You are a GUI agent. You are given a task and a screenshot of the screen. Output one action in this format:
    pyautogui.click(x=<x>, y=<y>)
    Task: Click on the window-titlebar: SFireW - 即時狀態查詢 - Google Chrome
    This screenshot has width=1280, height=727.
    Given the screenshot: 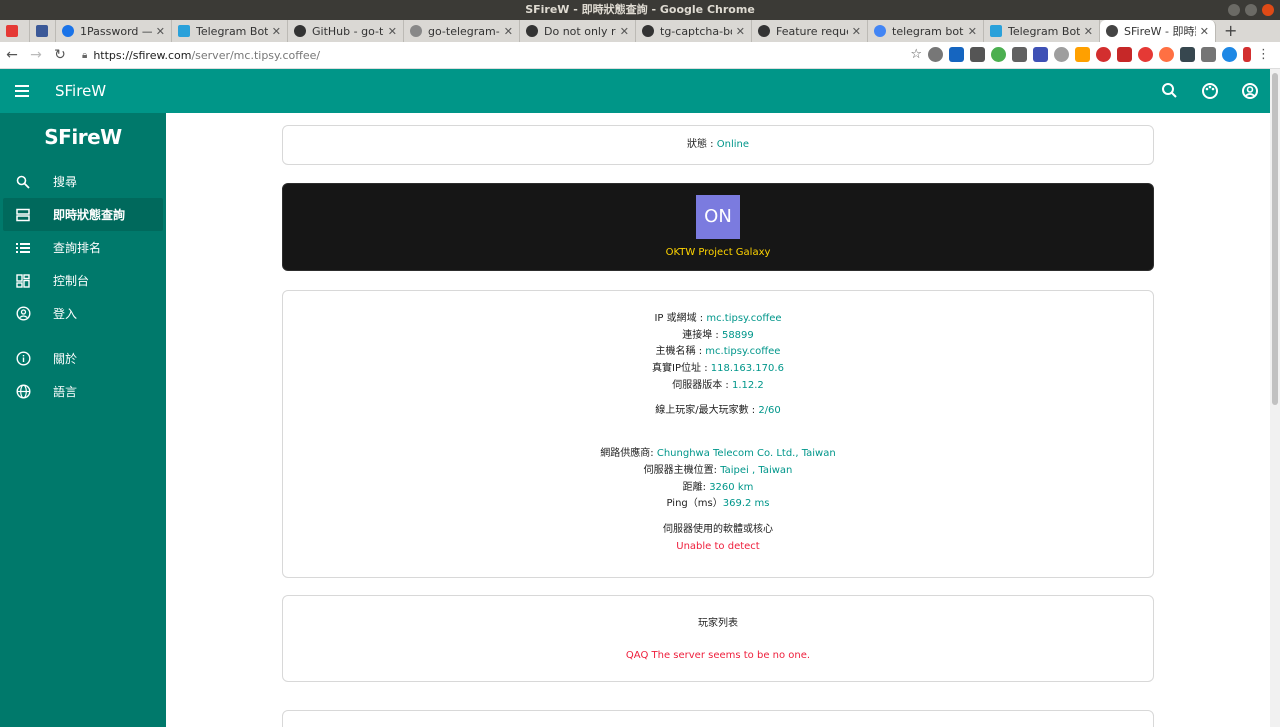 What is the action you would take?
    pyautogui.click(x=640, y=10)
    